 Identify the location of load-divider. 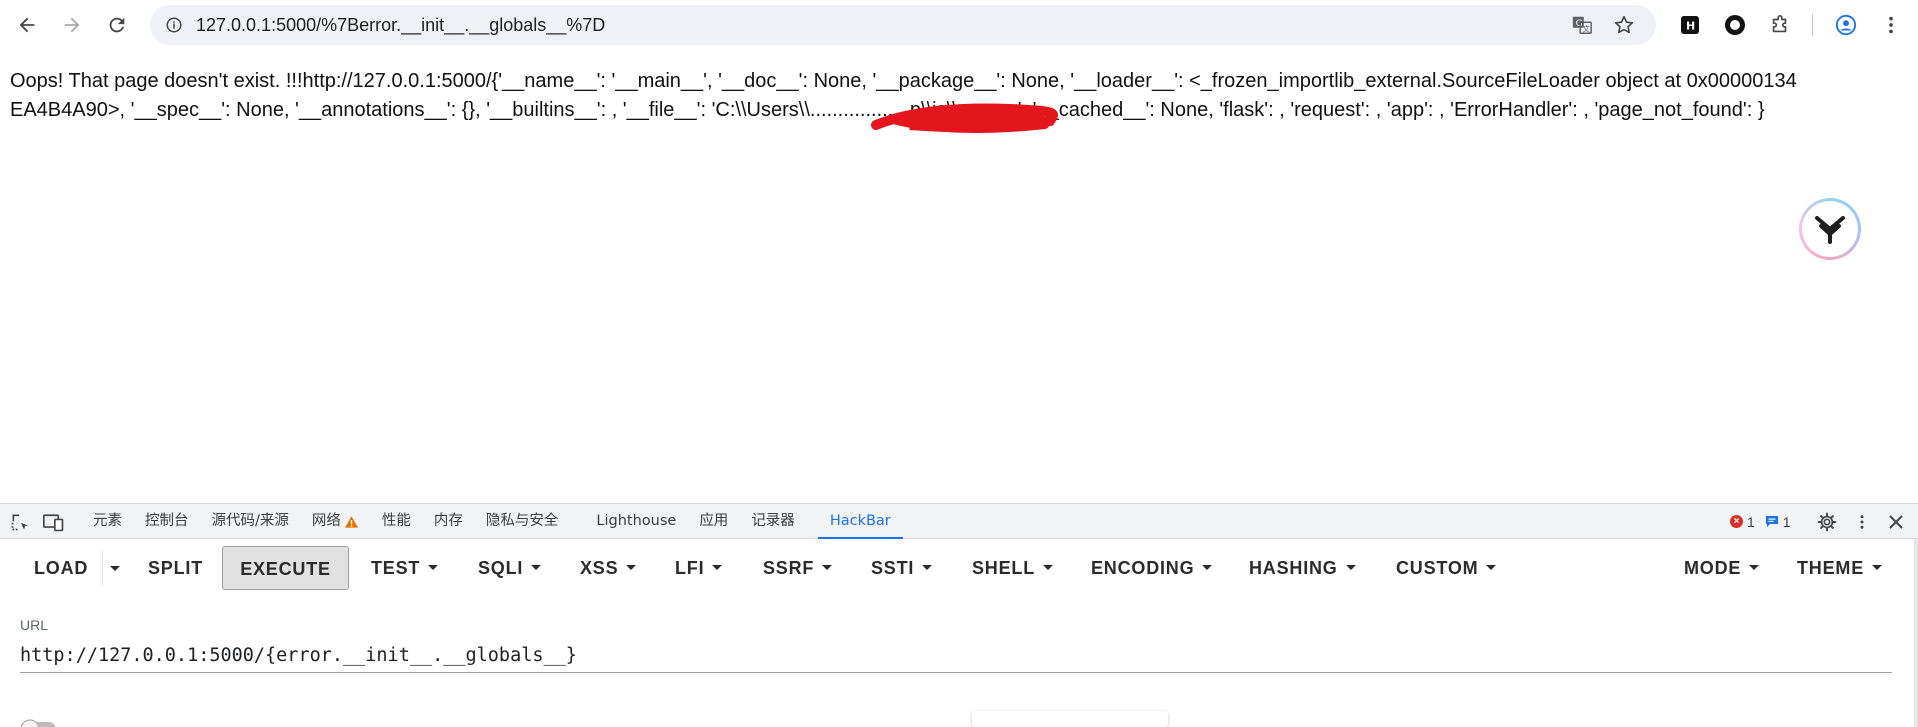
(102, 568).